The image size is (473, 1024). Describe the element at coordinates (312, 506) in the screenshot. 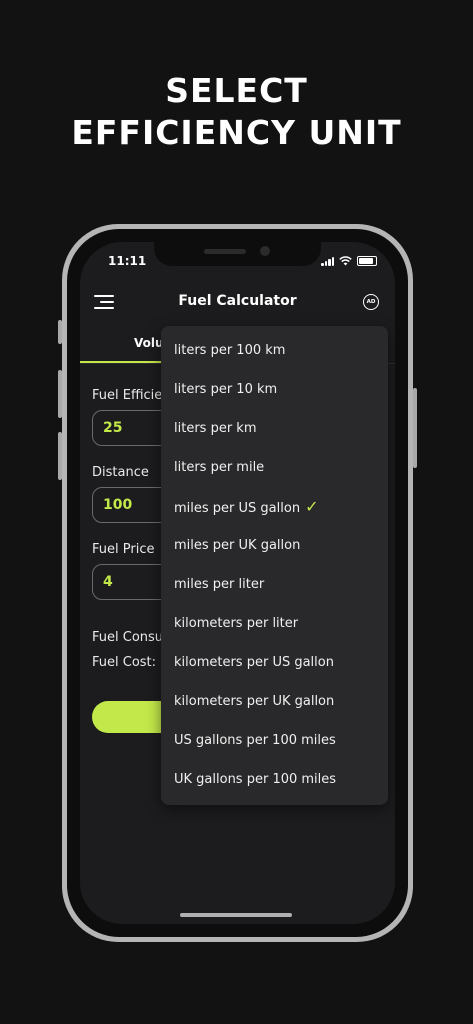

I see `checkmark-icon: ✓` at that location.